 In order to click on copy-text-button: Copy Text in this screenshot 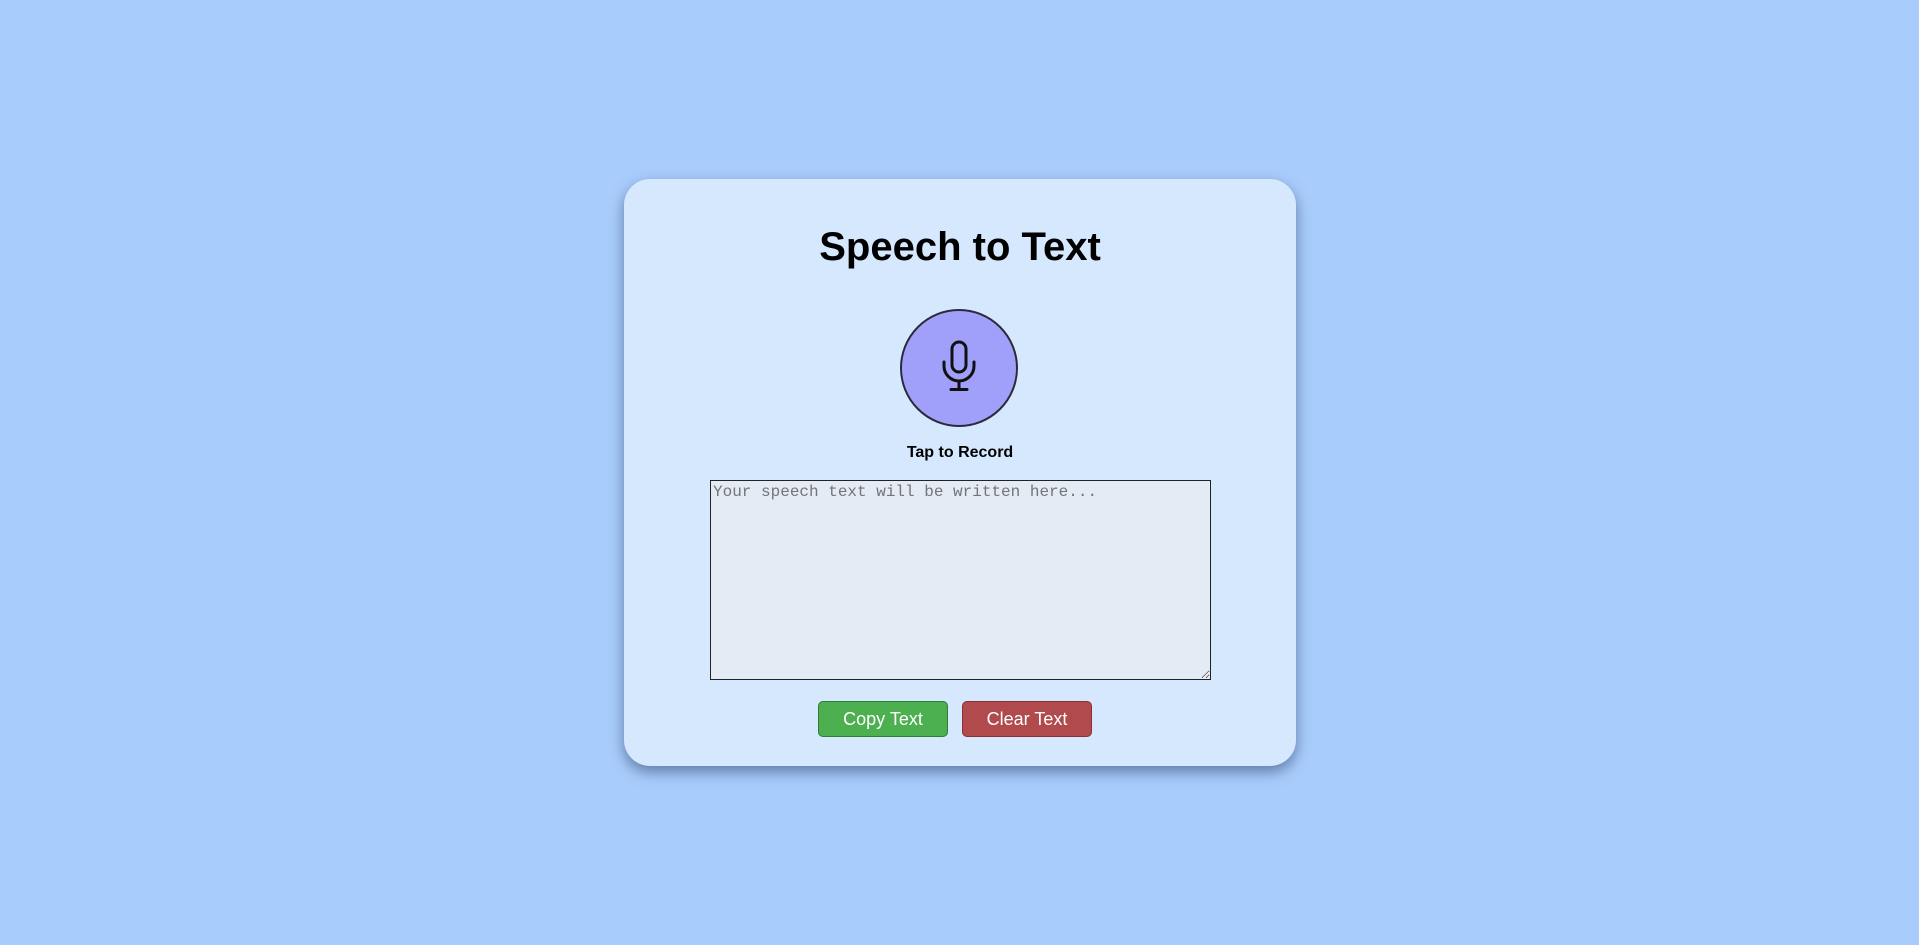, I will do `click(883, 719)`.